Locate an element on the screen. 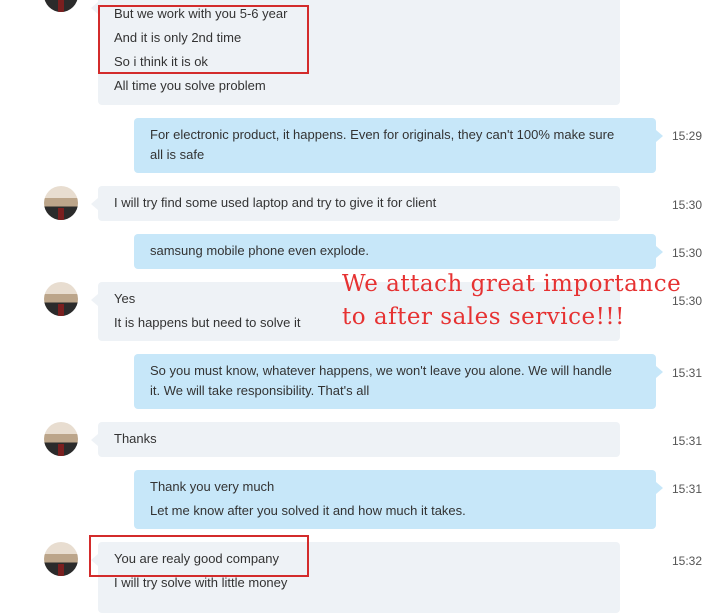 The image size is (722, 613). message-text: Thanks is located at coordinates (135, 438).